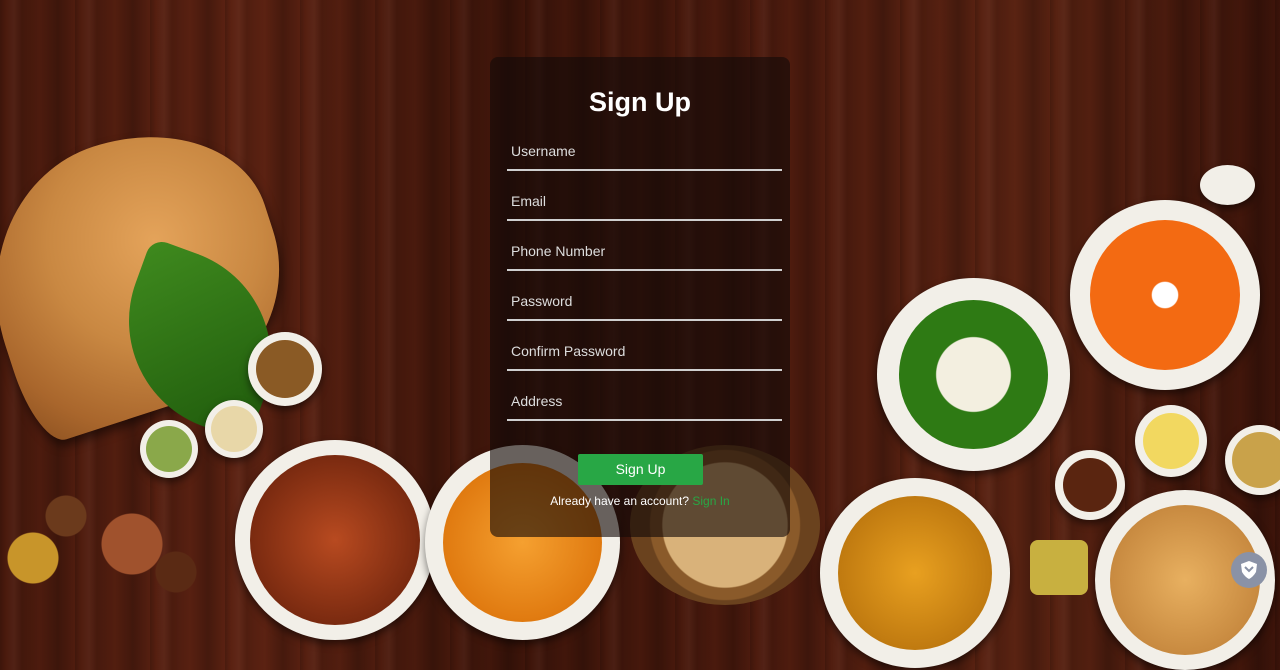 The width and height of the screenshot is (1280, 670). Describe the element at coordinates (543, 151) in the screenshot. I see `username-placeholder: Username` at that location.